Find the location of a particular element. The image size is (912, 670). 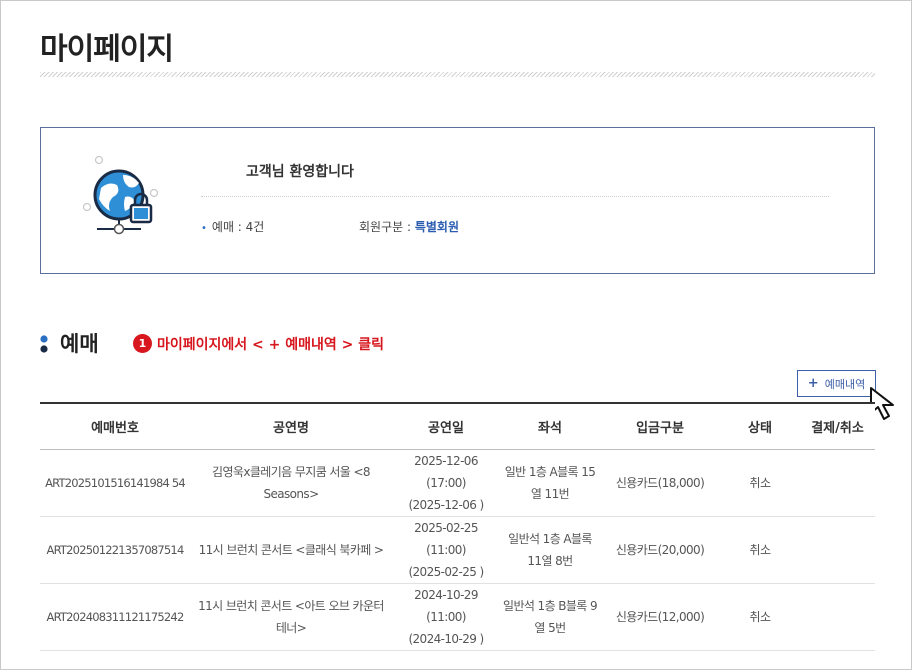

member-type-info: 회원구분 : 특별회원 is located at coordinates (409, 226).